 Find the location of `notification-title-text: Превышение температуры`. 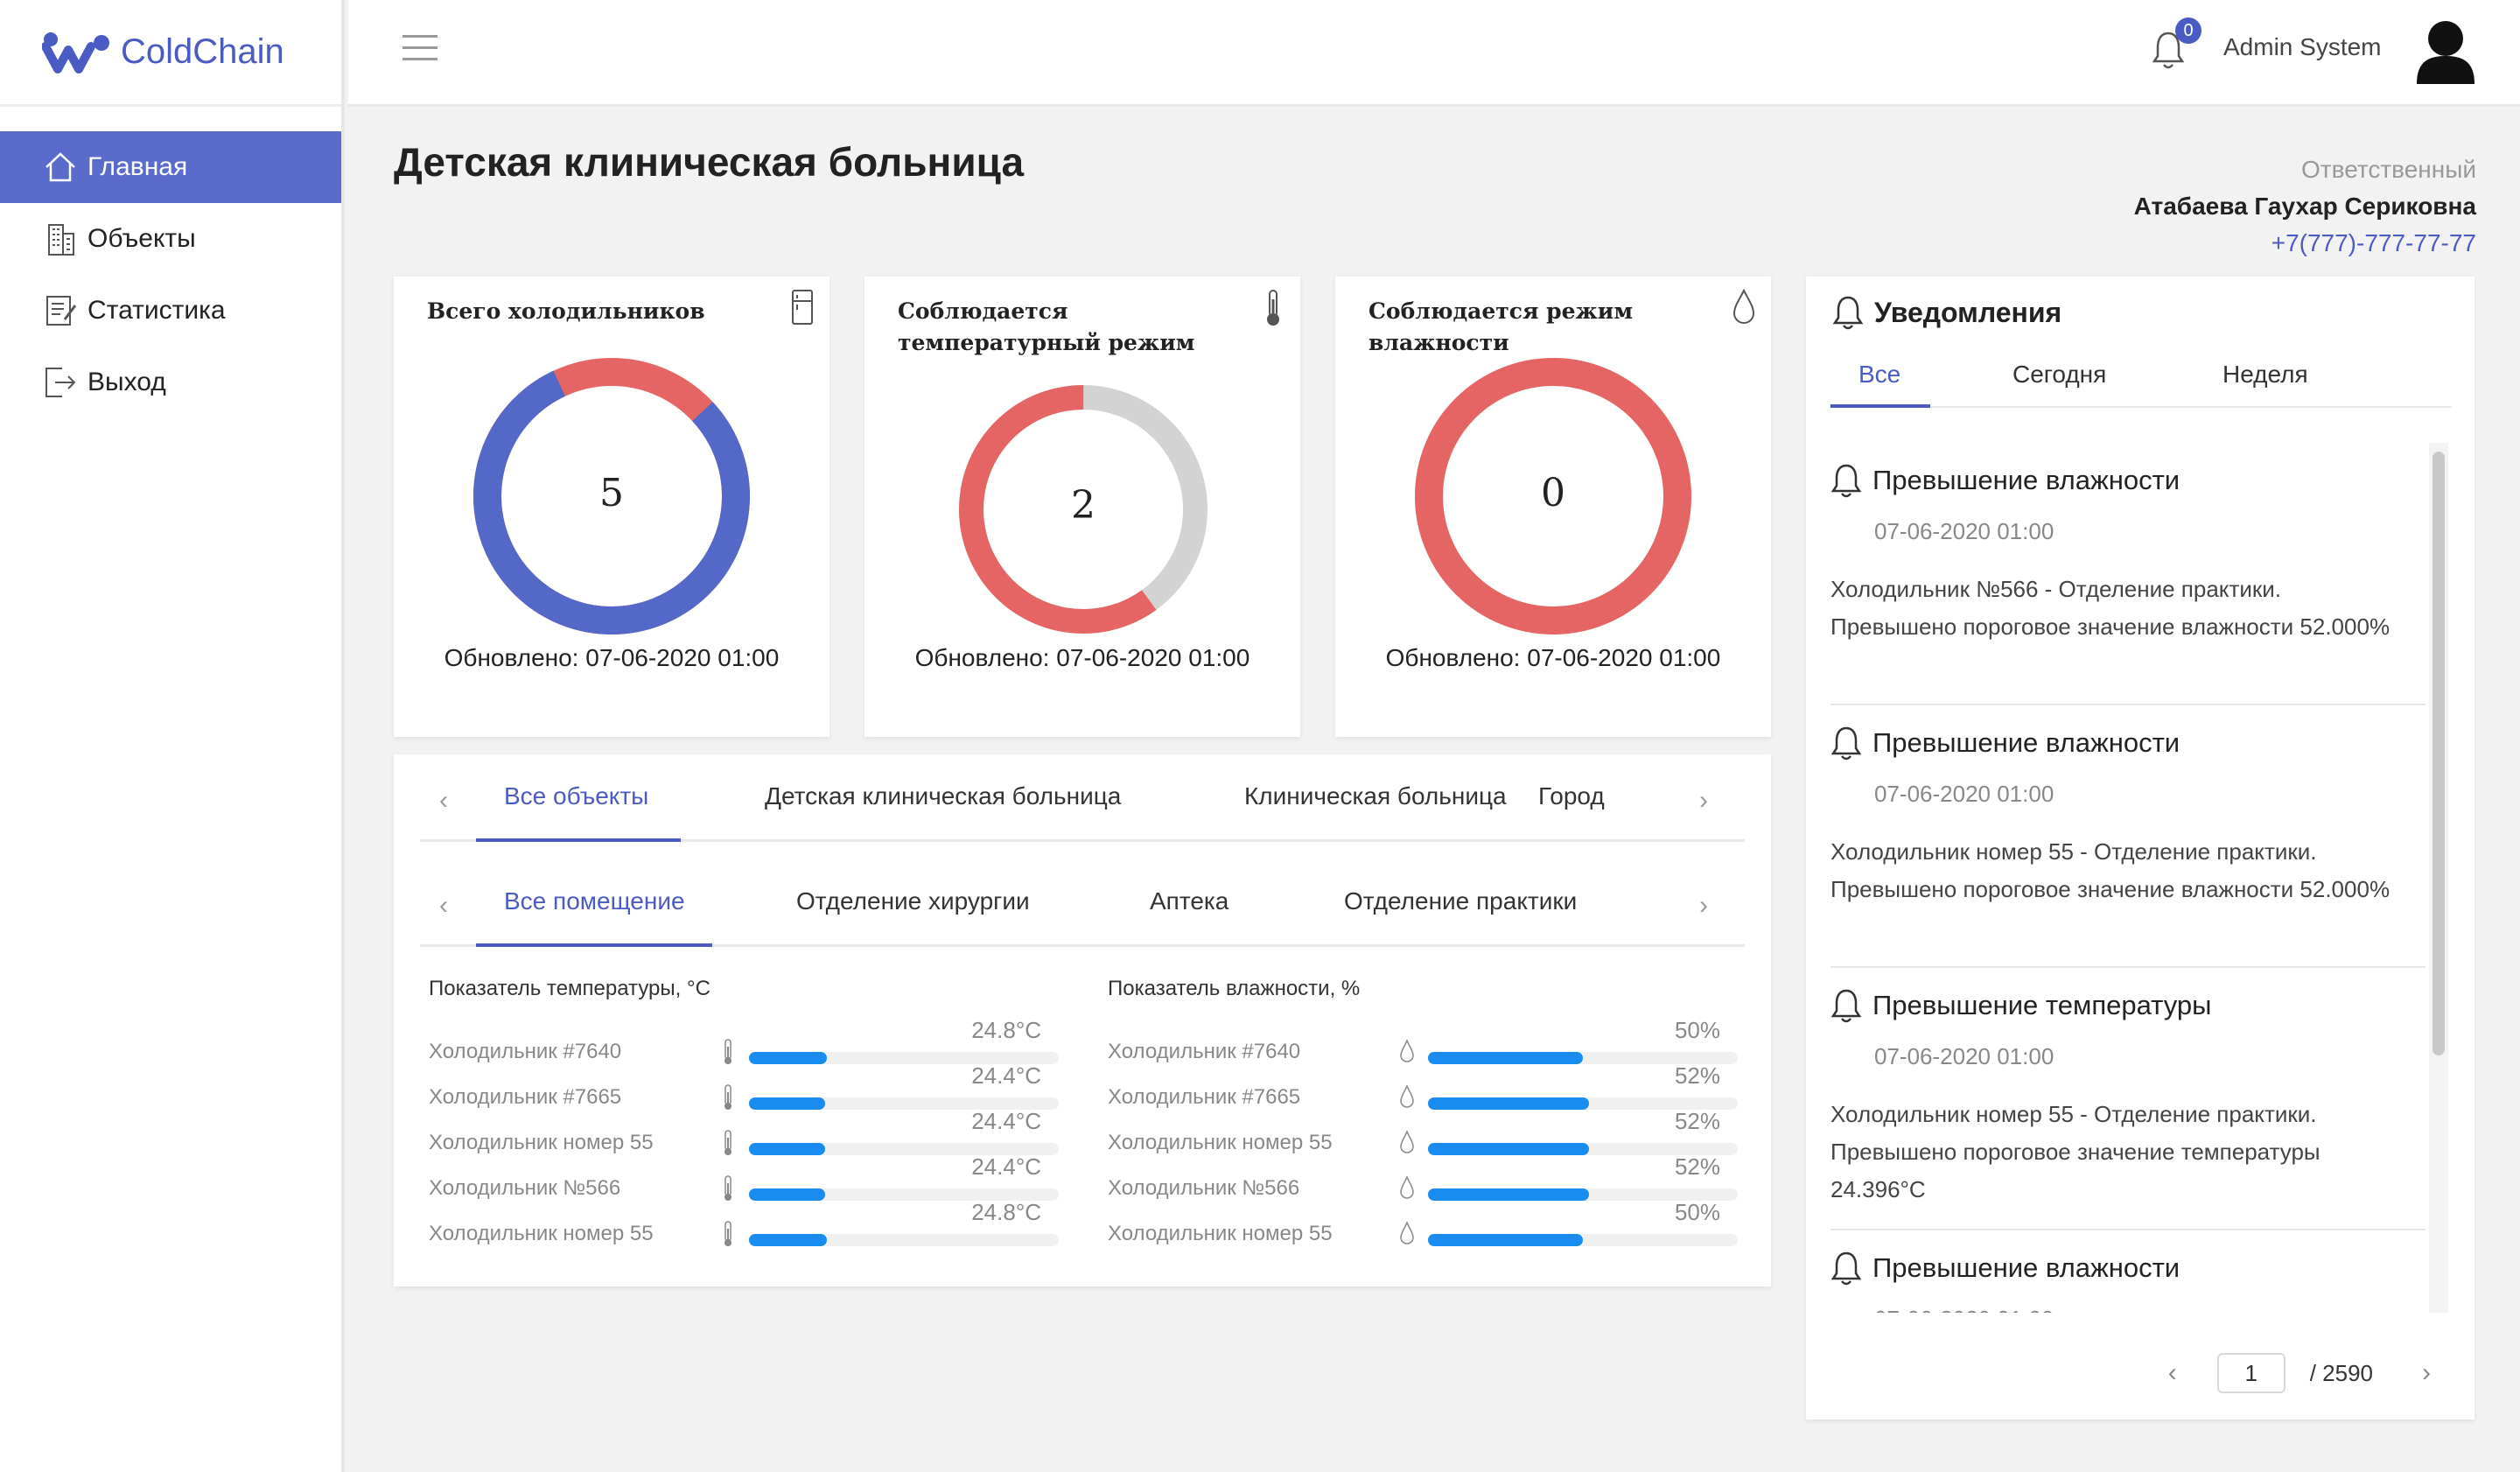

notification-title-text: Превышение температуры is located at coordinates (2042, 1005).